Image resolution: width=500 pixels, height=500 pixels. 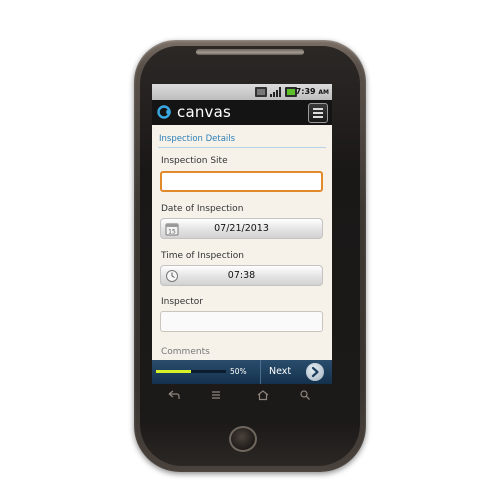 I want to click on app-name: canvas, so click(x=204, y=112).